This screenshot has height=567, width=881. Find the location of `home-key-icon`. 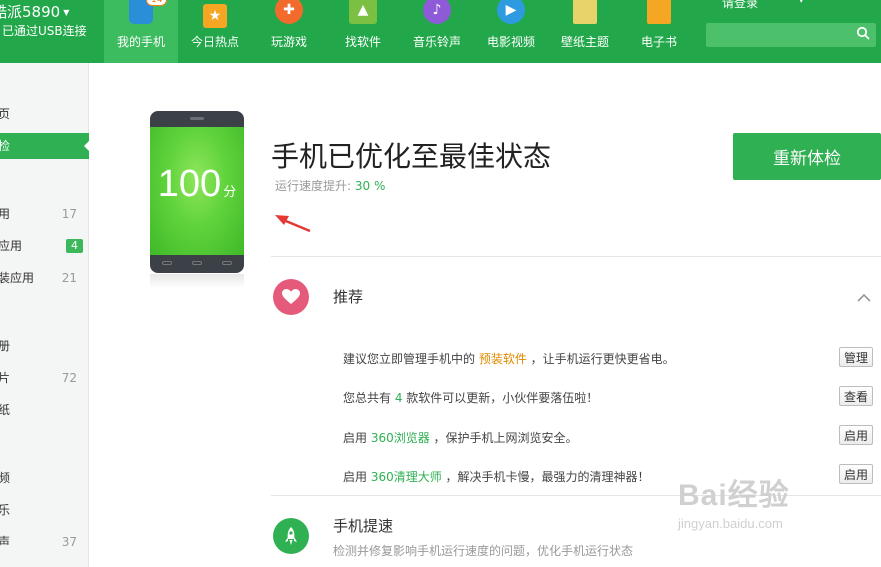

home-key-icon is located at coordinates (197, 263).